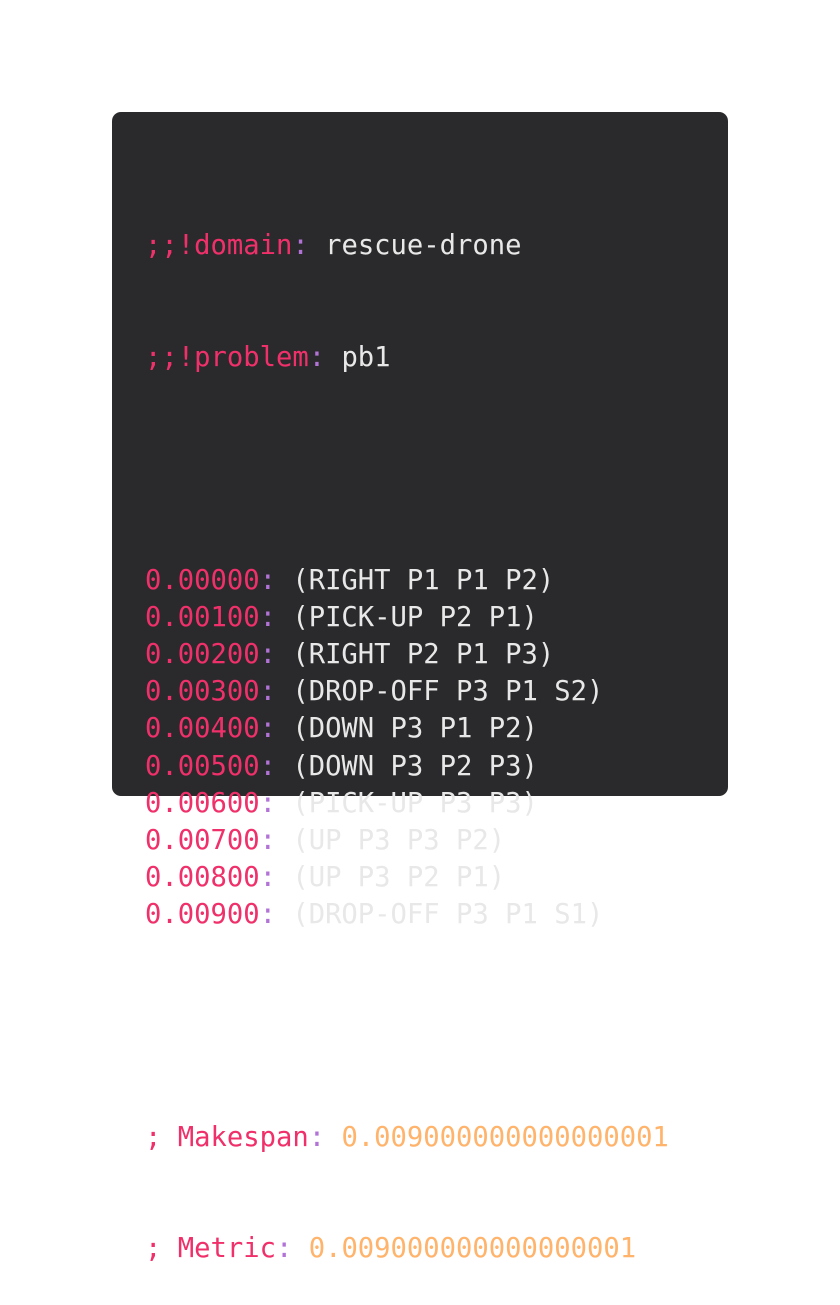 The height and width of the screenshot is (1305, 840). Describe the element at coordinates (436, 357) in the screenshot. I see `problem-line: ;;!problem: pb1` at that location.